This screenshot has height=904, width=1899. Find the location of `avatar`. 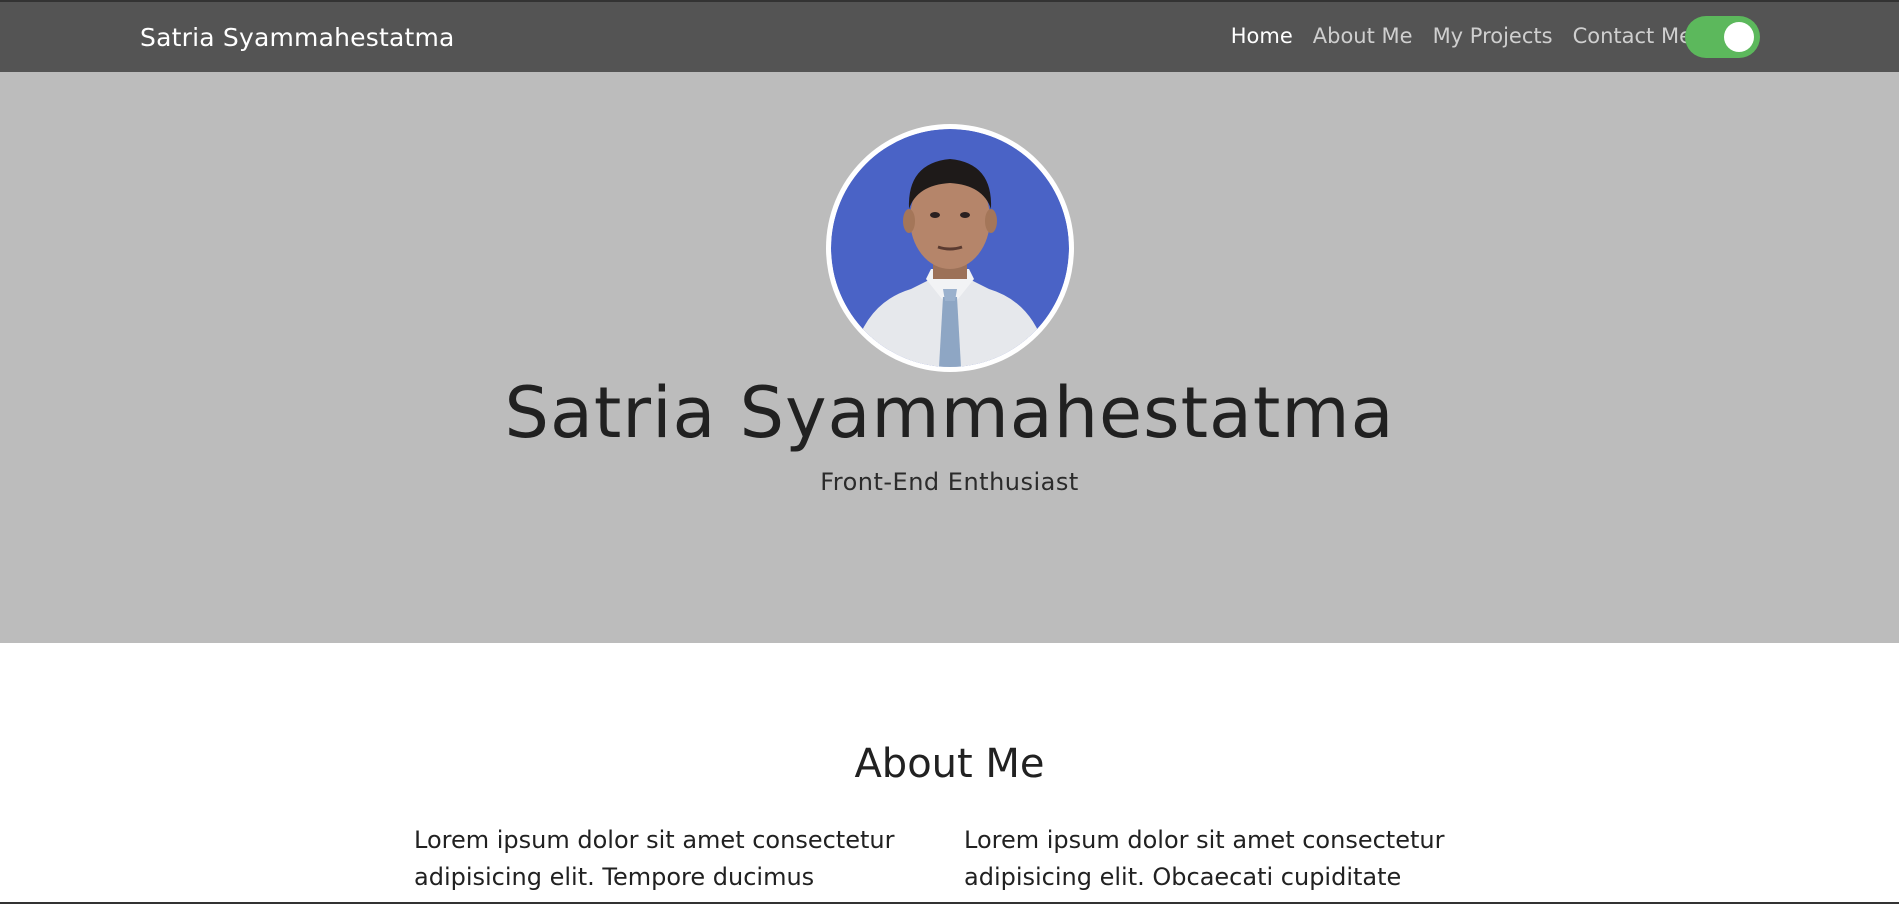

avatar is located at coordinates (950, 248).